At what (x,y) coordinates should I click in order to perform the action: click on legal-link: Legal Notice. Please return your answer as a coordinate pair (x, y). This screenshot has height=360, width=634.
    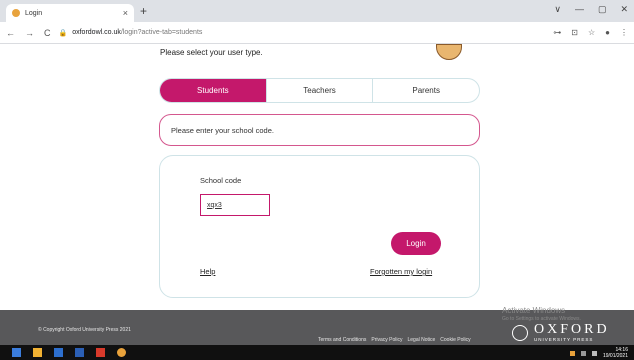
    Looking at the image, I should click on (421, 340).